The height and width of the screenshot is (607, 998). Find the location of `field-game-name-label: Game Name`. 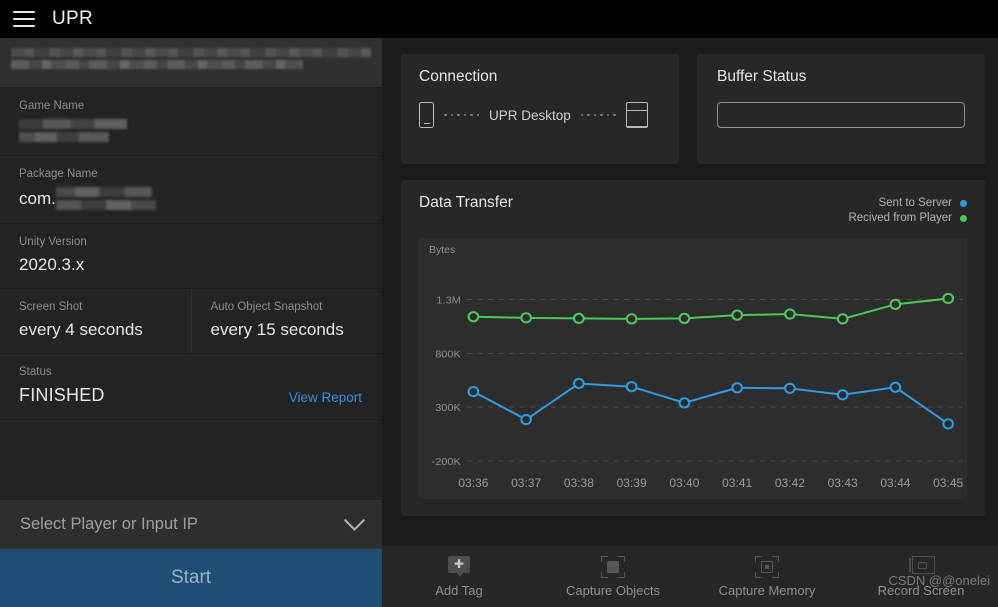

field-game-name-label: Game Name is located at coordinates (52, 106).